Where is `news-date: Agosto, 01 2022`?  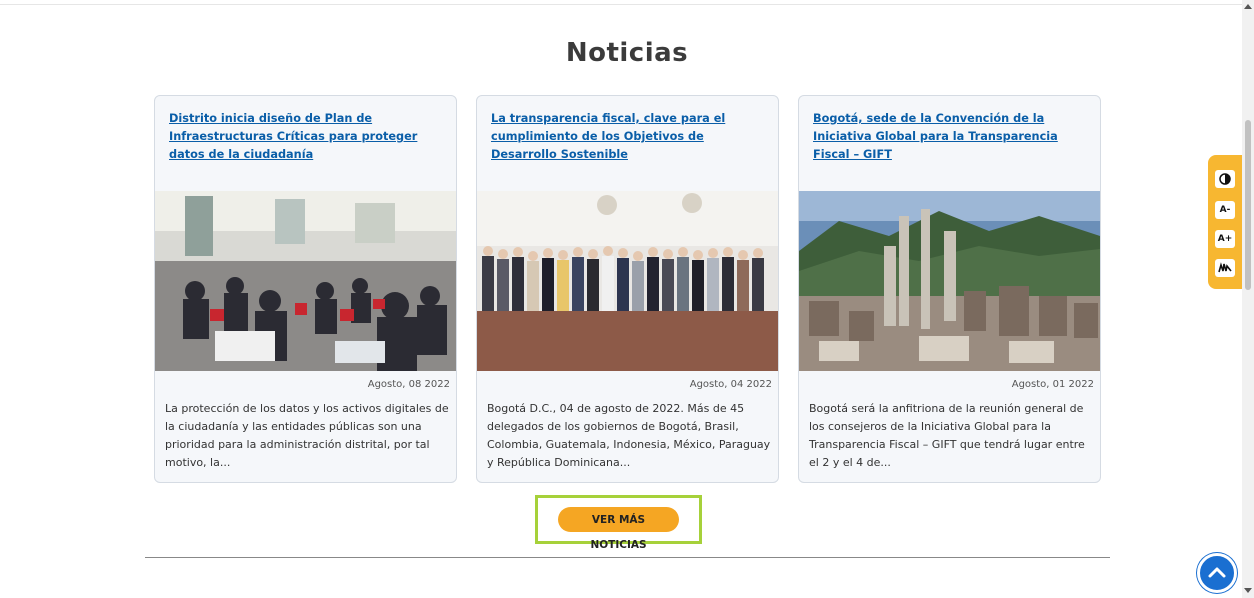 news-date: Agosto, 01 2022 is located at coordinates (1052, 384).